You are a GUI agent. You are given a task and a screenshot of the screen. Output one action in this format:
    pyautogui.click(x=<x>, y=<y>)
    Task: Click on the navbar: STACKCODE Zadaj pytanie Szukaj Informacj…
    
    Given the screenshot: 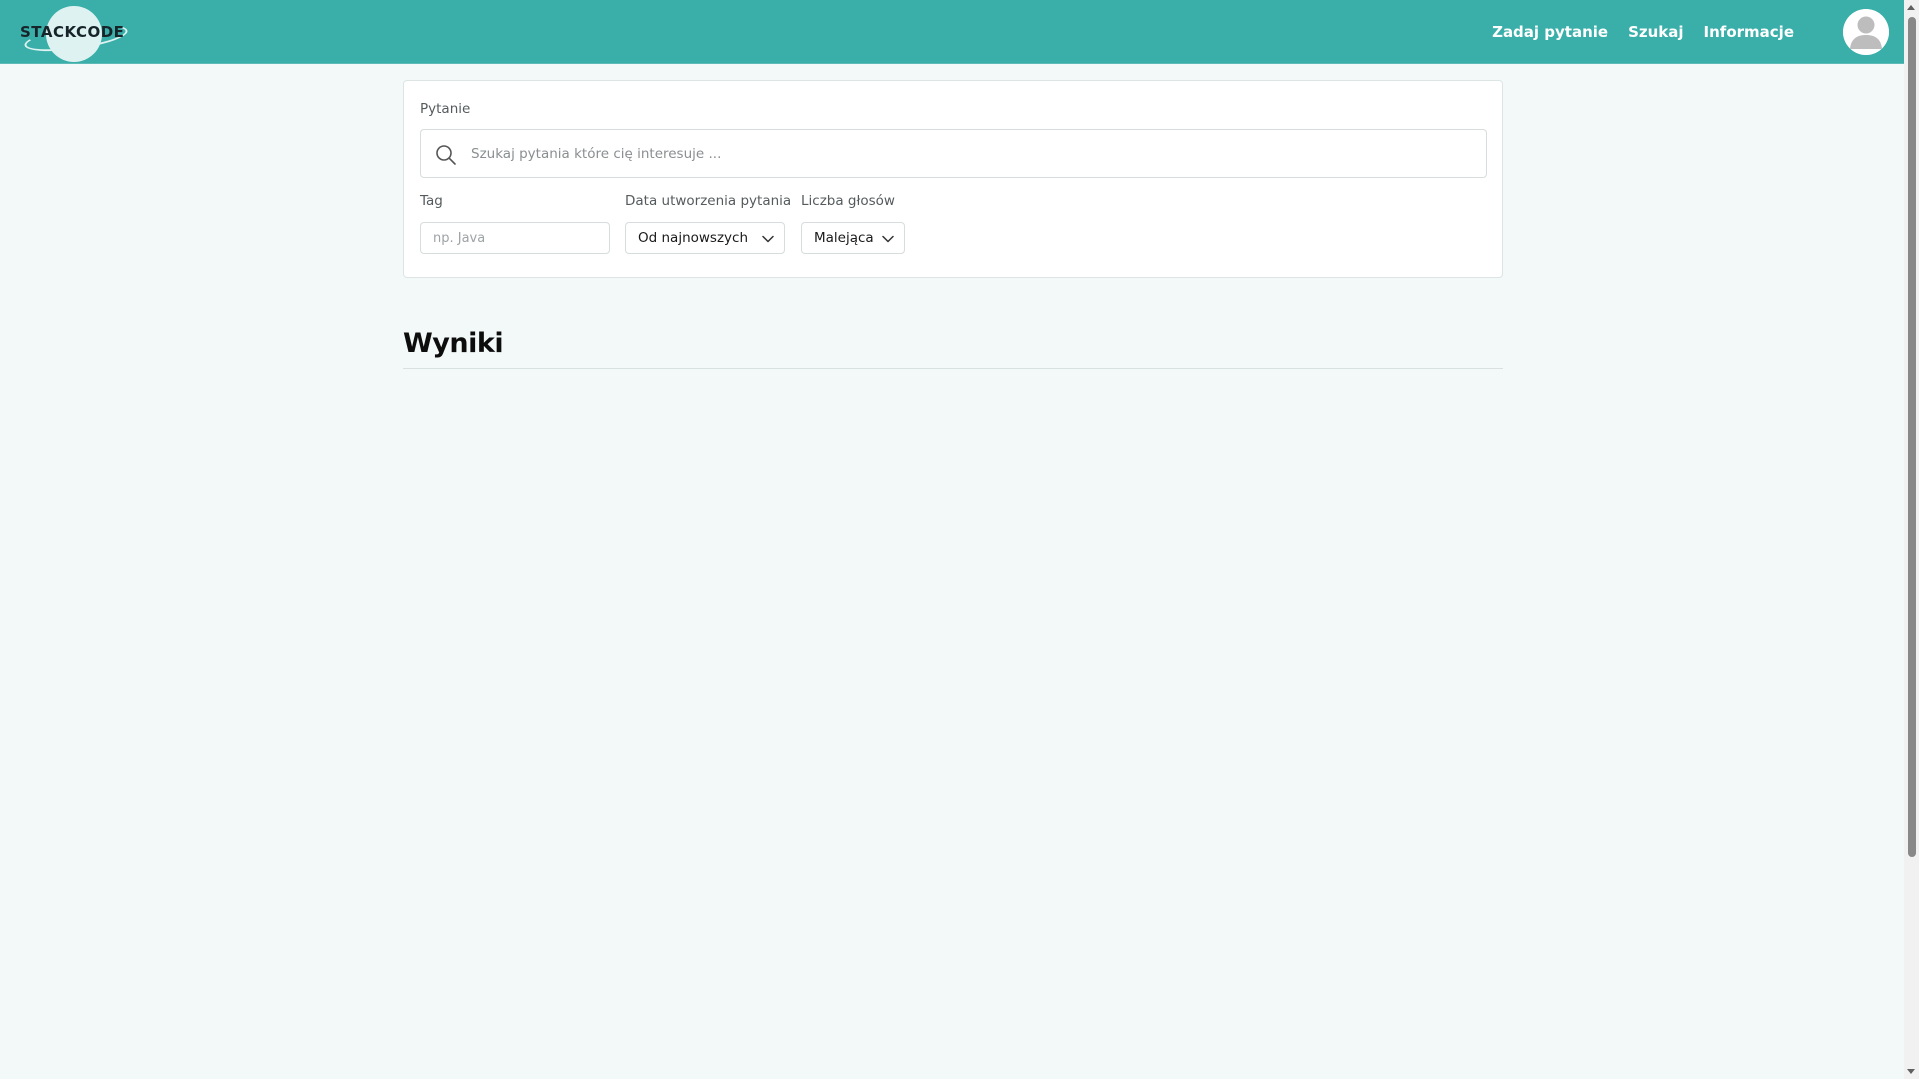 What is the action you would take?
    pyautogui.click(x=952, y=32)
    